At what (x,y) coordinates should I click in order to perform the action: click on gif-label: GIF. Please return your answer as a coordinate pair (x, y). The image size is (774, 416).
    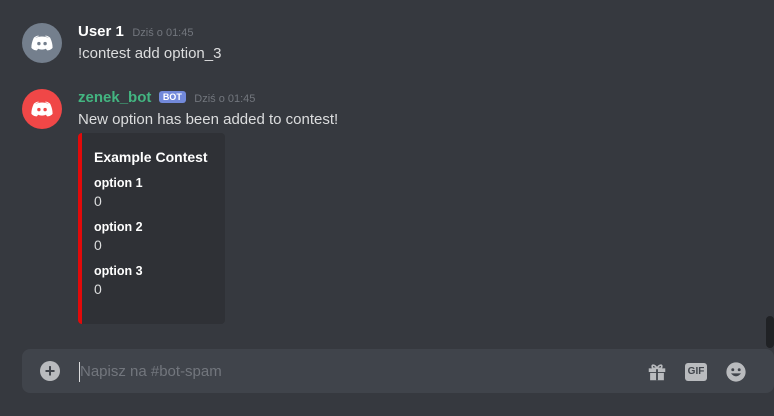
    Looking at the image, I should click on (696, 372).